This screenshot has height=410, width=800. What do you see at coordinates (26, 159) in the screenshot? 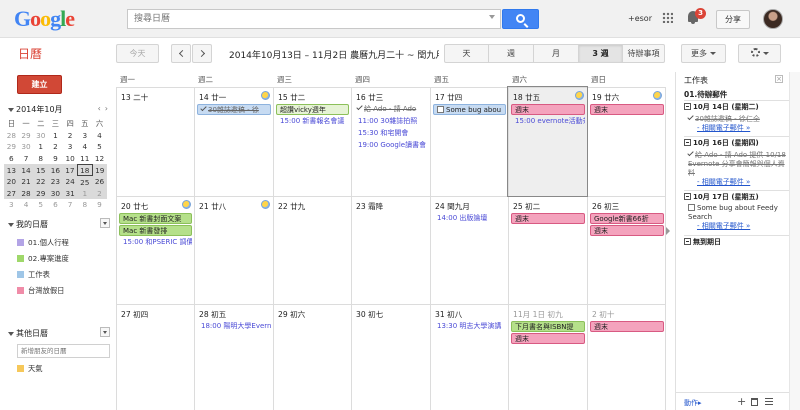
I see `mini-calendar-day: 7` at bounding box center [26, 159].